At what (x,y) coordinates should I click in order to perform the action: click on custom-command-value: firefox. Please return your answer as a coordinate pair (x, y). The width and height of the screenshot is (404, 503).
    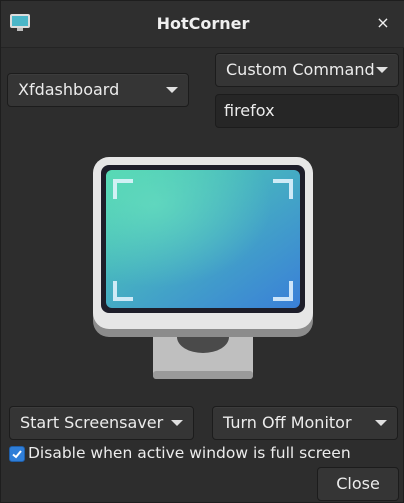
    Looking at the image, I should click on (249, 110).